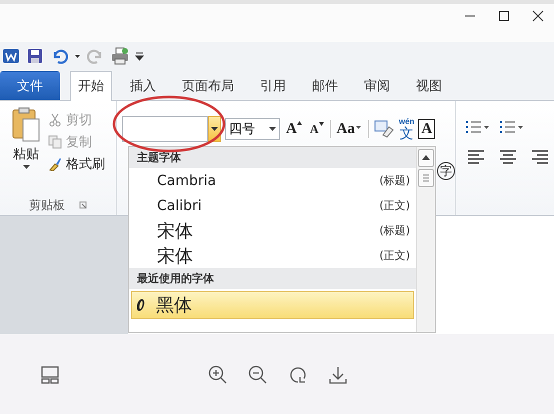 This screenshot has width=554, height=414. I want to click on clipboard-icon, so click(26, 125).